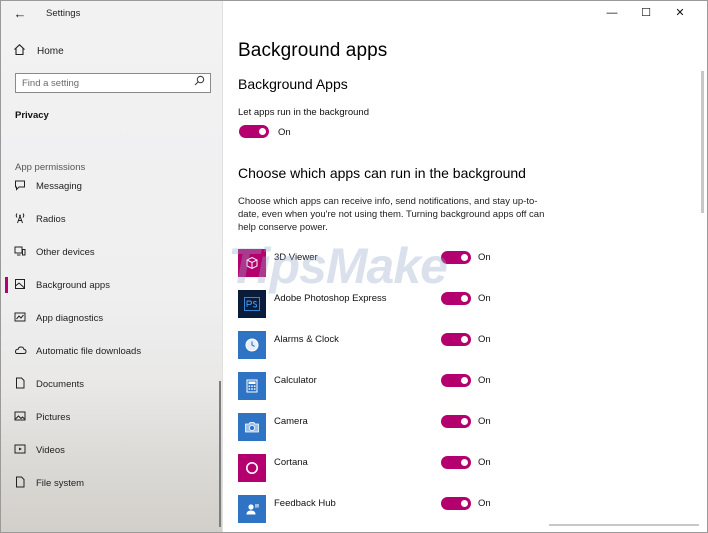 The image size is (708, 533). I want to click on cube-icon, so click(252, 263).